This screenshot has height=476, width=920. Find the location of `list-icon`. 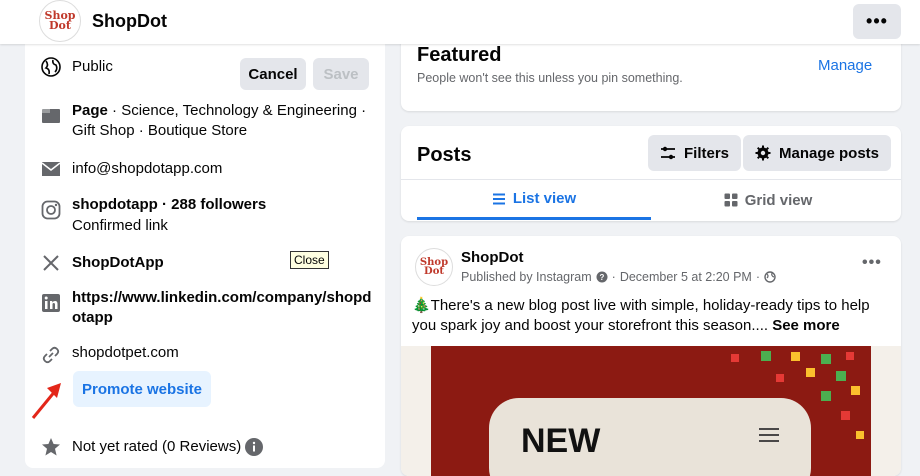

list-icon is located at coordinates (498, 198).